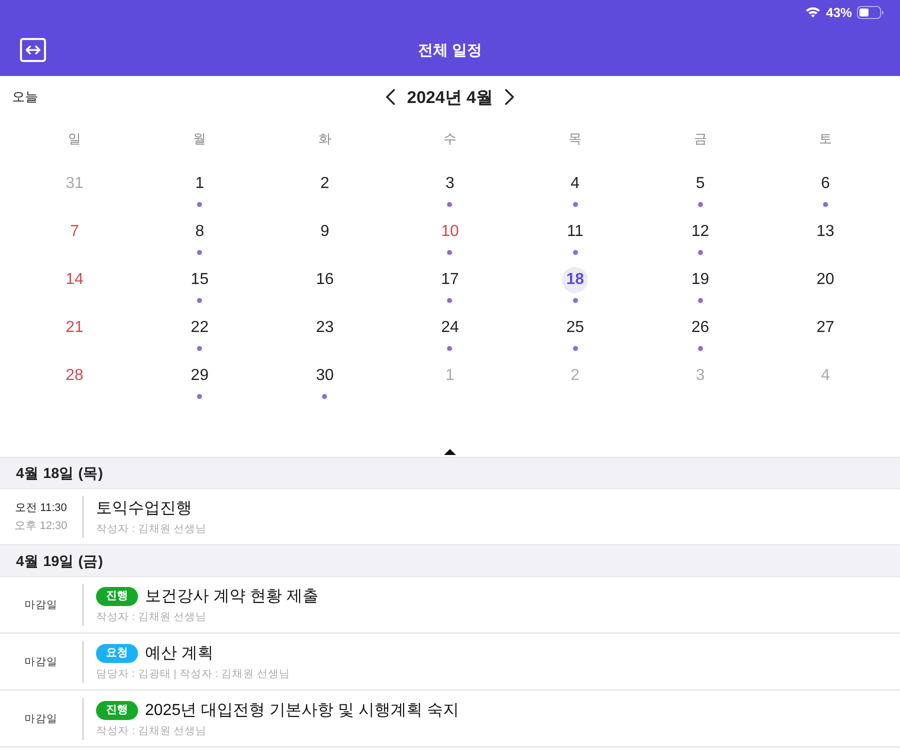 This screenshot has width=900, height=750. Describe the element at coordinates (450, 473) in the screenshot. I see `date-header: 4월 18일 (목)` at that location.